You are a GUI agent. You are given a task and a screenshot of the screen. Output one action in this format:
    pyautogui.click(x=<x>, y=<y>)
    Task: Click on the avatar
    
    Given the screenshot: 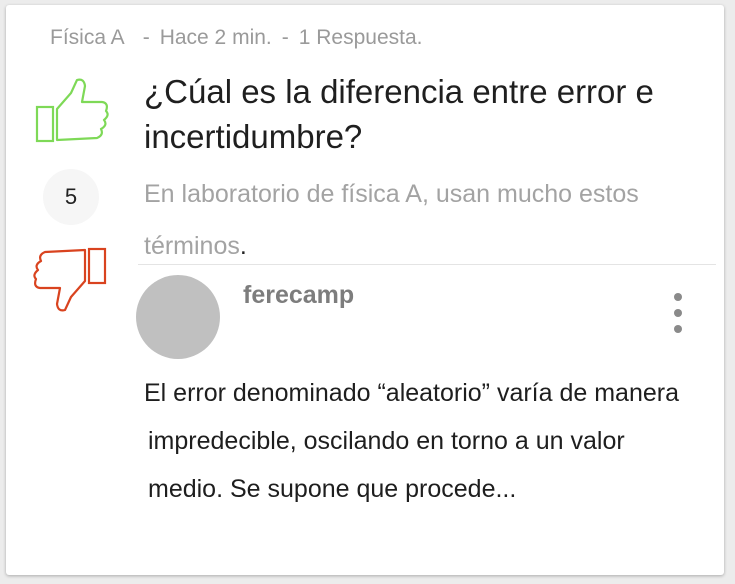 What is the action you would take?
    pyautogui.click(x=178, y=317)
    